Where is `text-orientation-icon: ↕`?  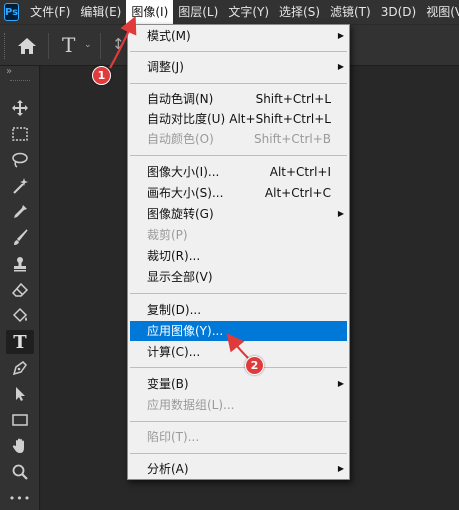
text-orientation-icon: ↕ is located at coordinates (118, 44).